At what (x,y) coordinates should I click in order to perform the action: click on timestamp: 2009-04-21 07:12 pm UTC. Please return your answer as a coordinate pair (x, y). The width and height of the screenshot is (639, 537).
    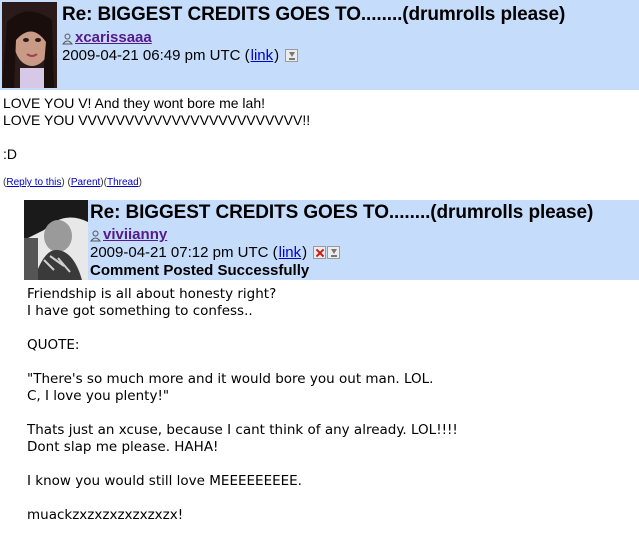
    Looking at the image, I should click on (179, 252).